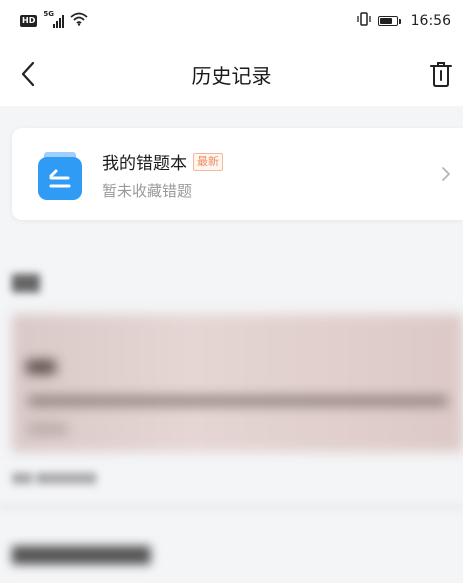 The image size is (463, 583). Describe the element at coordinates (389, 21) in the screenshot. I see `battery-icon` at that location.